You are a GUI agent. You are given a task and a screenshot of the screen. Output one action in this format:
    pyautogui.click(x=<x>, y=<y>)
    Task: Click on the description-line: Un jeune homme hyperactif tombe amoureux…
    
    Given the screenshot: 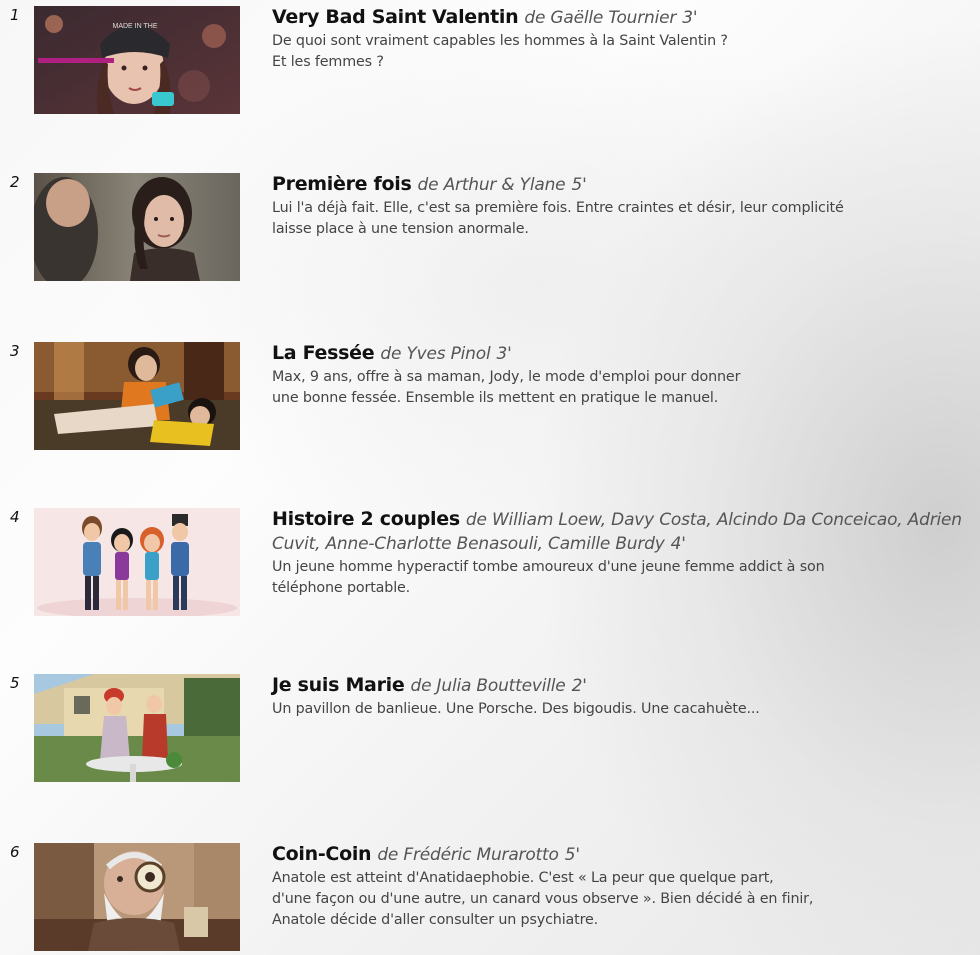 What is the action you would take?
    pyautogui.click(x=548, y=567)
    